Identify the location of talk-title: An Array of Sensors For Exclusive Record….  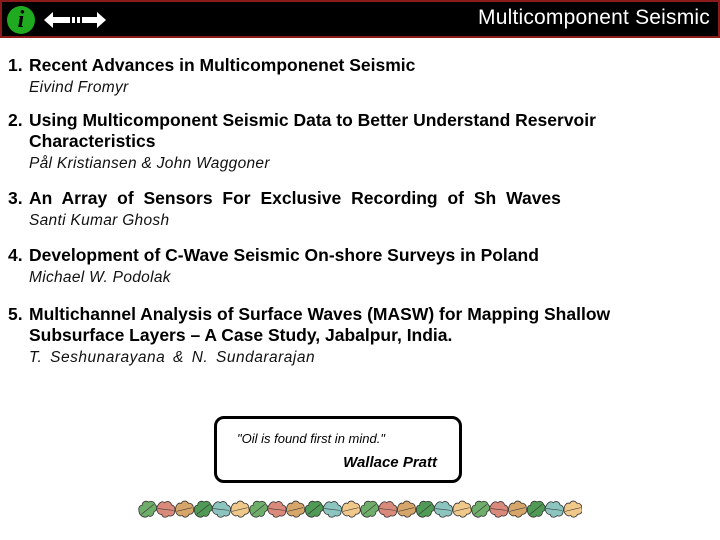
(295, 198).